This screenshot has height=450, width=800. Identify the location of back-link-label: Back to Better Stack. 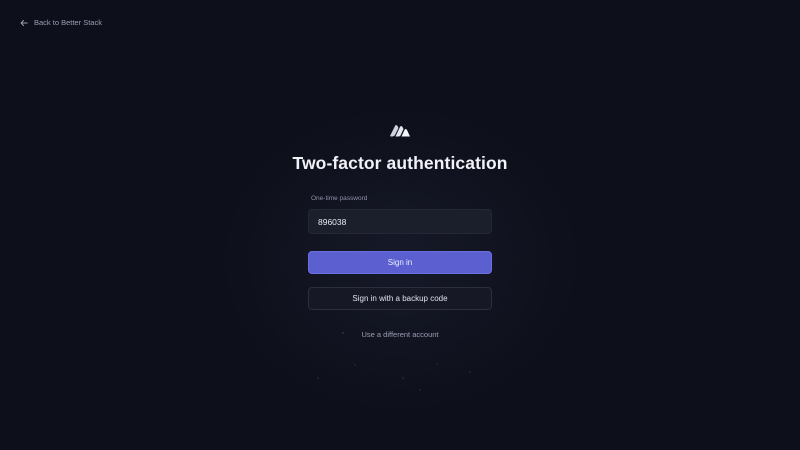
(68, 22).